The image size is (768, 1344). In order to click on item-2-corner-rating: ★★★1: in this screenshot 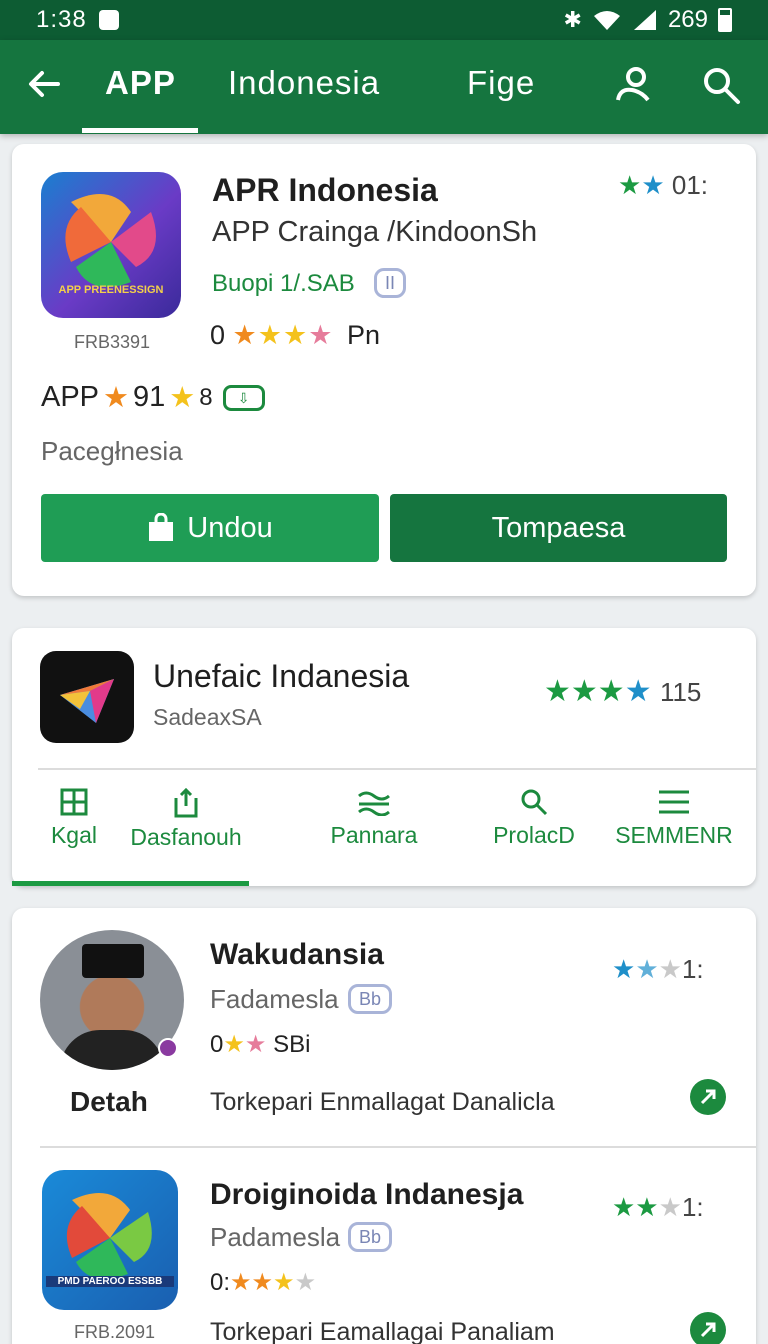, I will do `click(658, 1207)`.